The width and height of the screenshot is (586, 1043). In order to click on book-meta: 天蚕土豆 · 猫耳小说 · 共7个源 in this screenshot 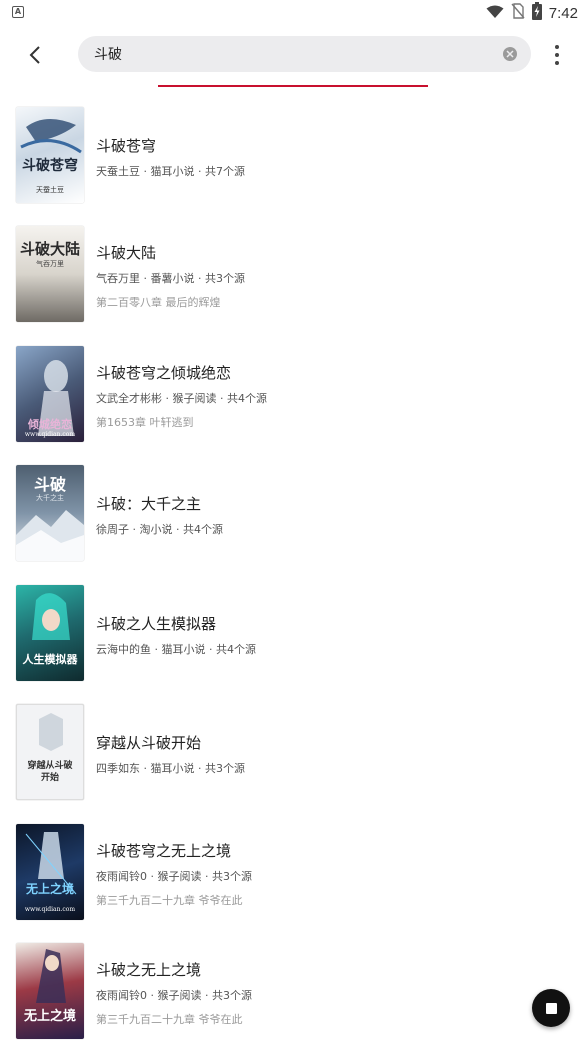, I will do `click(170, 171)`.